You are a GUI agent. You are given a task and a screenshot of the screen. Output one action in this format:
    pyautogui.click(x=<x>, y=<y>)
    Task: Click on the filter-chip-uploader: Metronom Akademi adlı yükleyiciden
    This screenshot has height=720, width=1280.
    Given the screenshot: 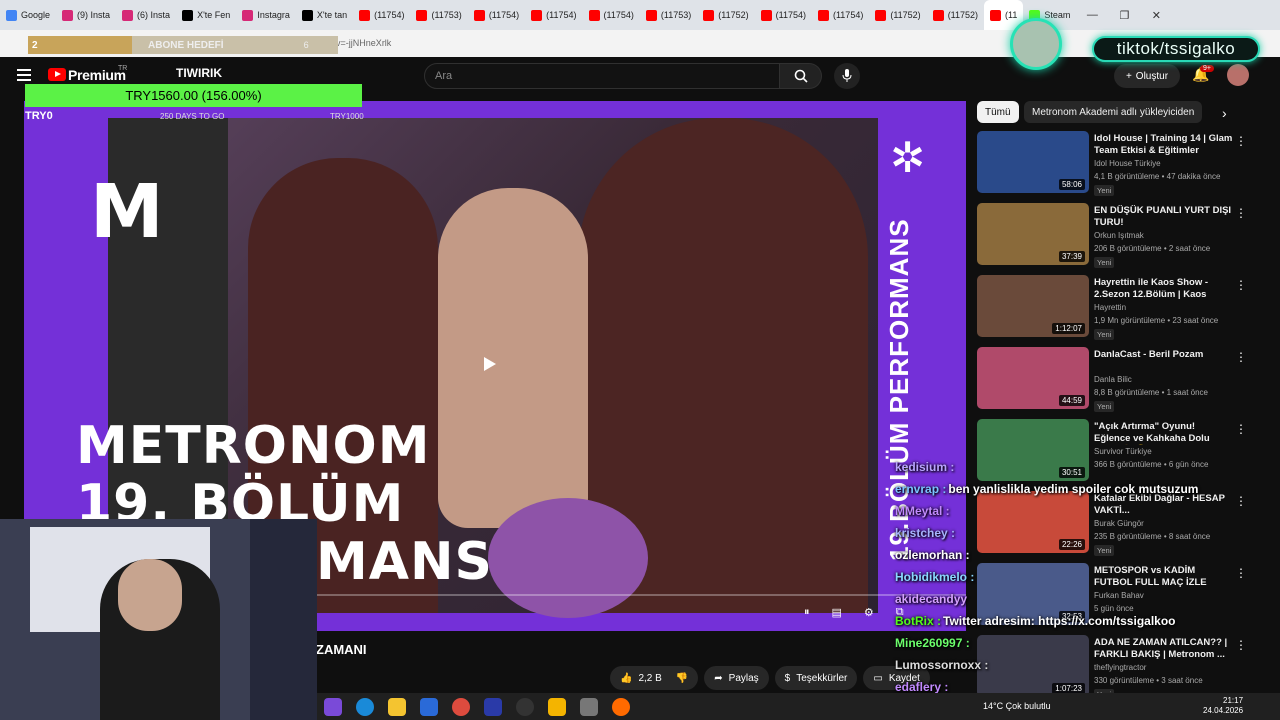 What is the action you would take?
    pyautogui.click(x=1113, y=112)
    